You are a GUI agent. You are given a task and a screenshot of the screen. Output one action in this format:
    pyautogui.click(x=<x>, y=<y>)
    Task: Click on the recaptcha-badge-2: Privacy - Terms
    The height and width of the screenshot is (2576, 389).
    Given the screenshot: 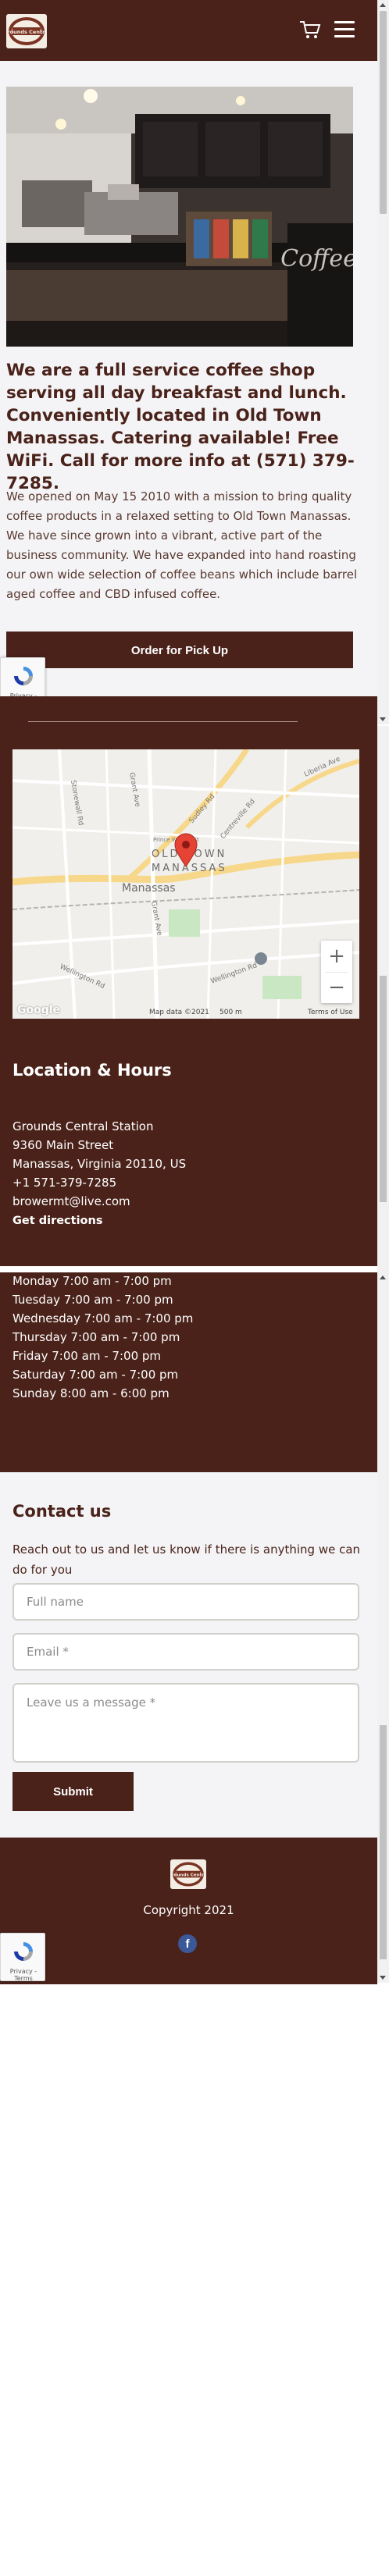 What is the action you would take?
    pyautogui.click(x=23, y=1958)
    